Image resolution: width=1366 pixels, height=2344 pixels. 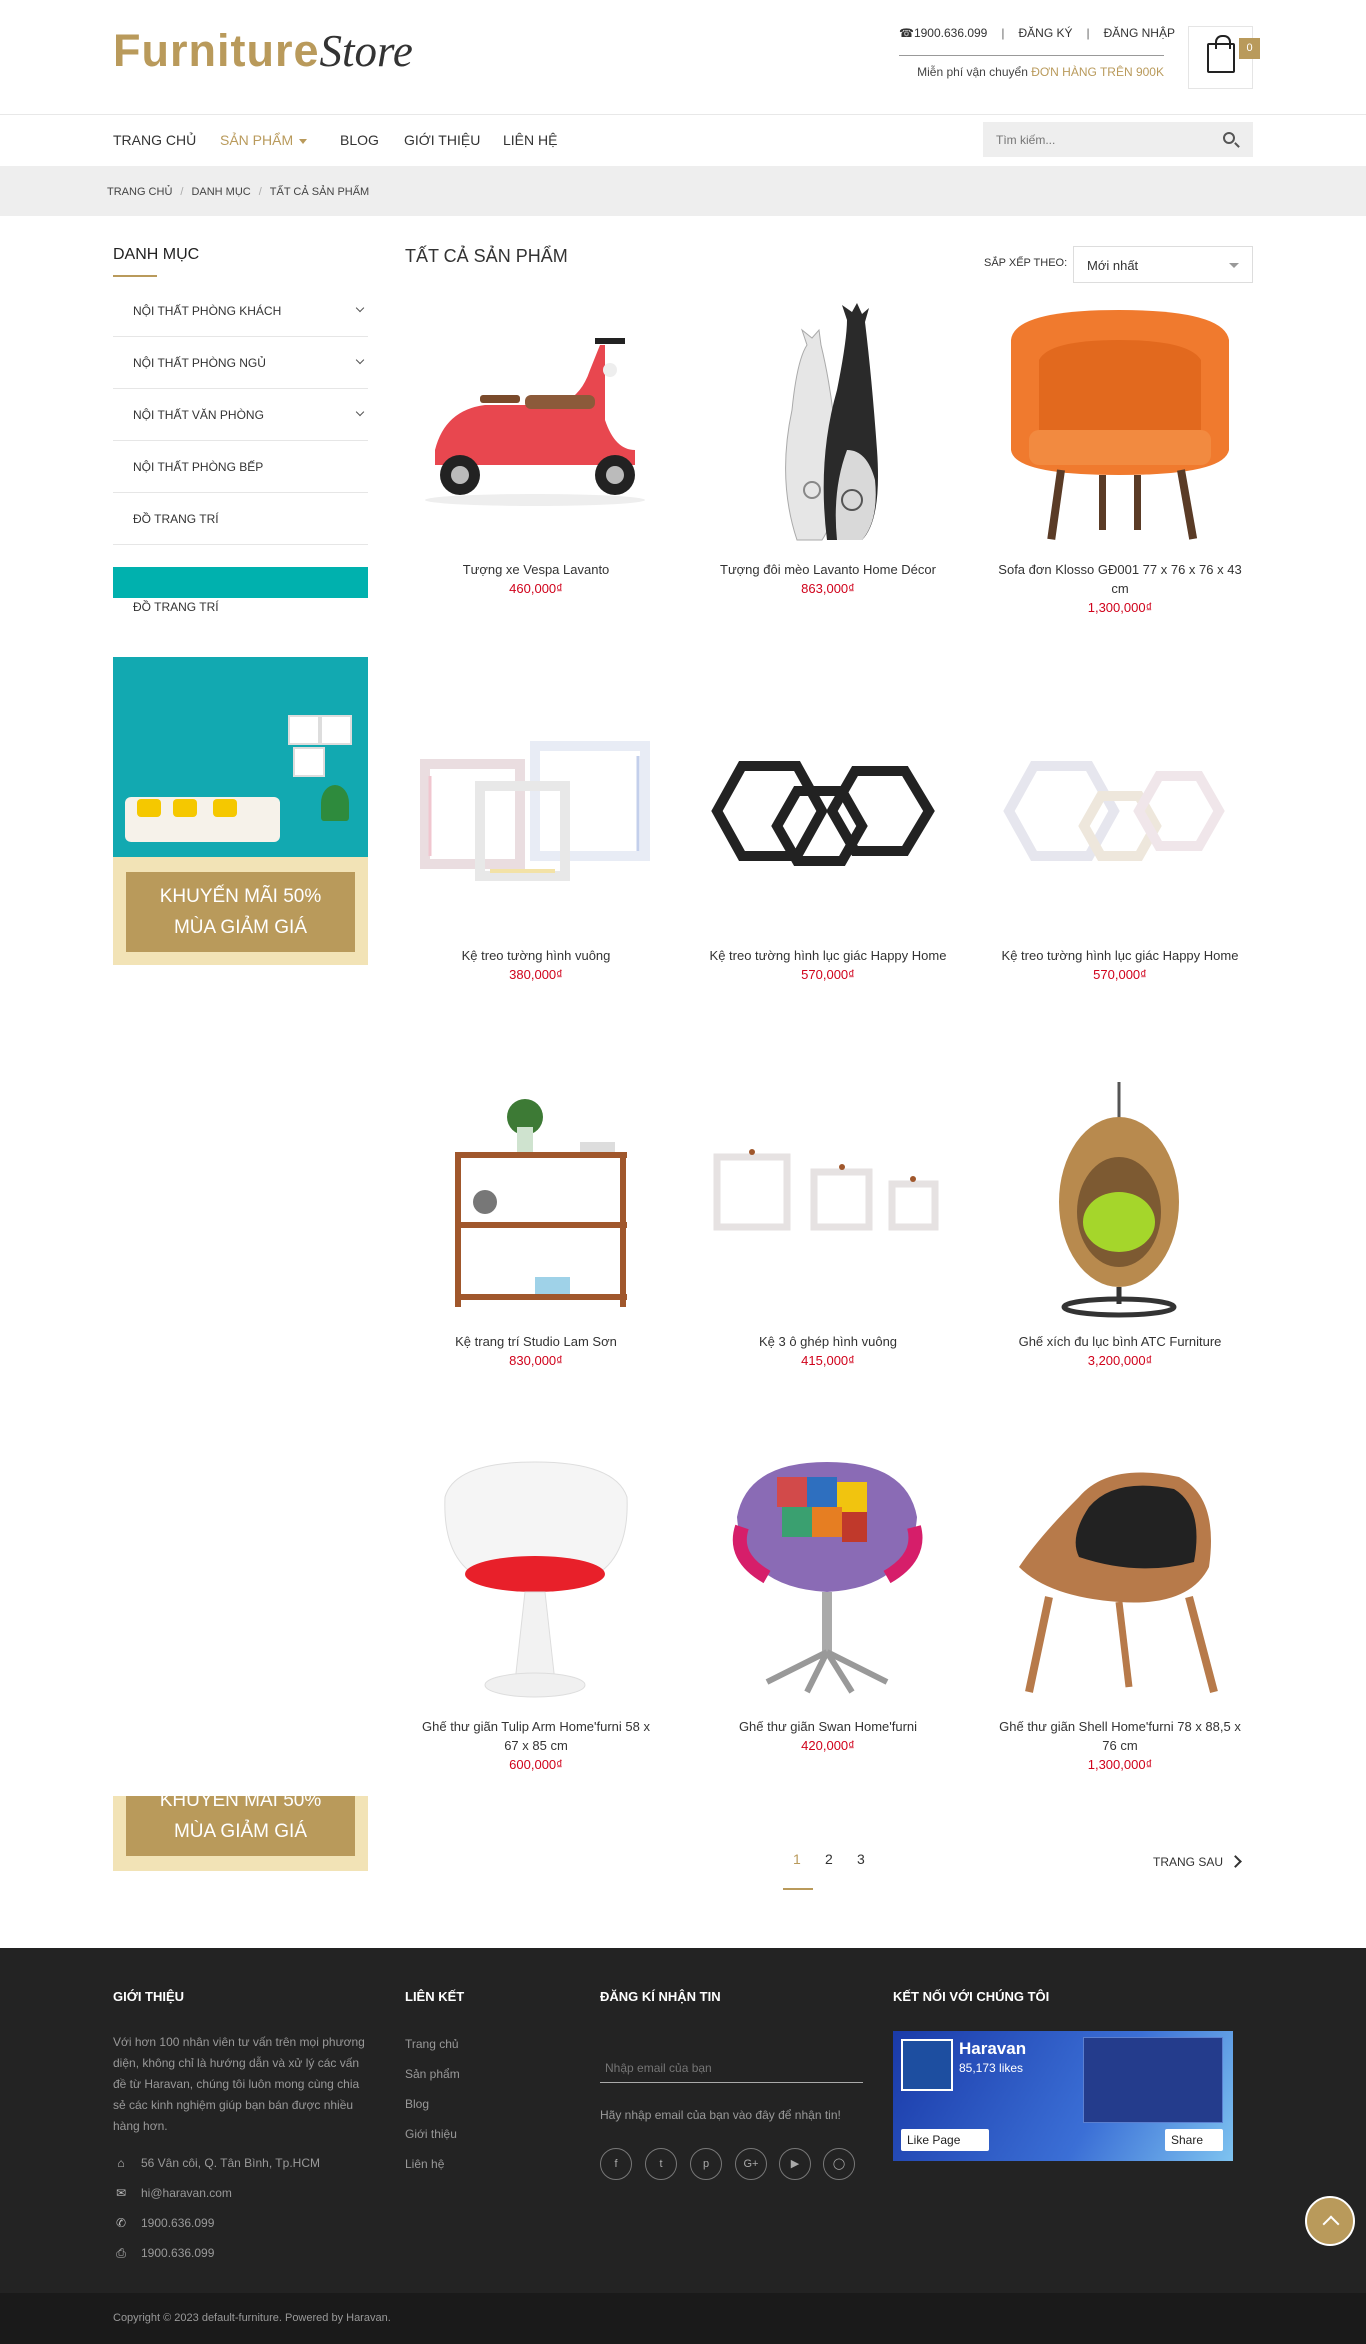 I want to click on promo-shelf, so click(x=309, y=762).